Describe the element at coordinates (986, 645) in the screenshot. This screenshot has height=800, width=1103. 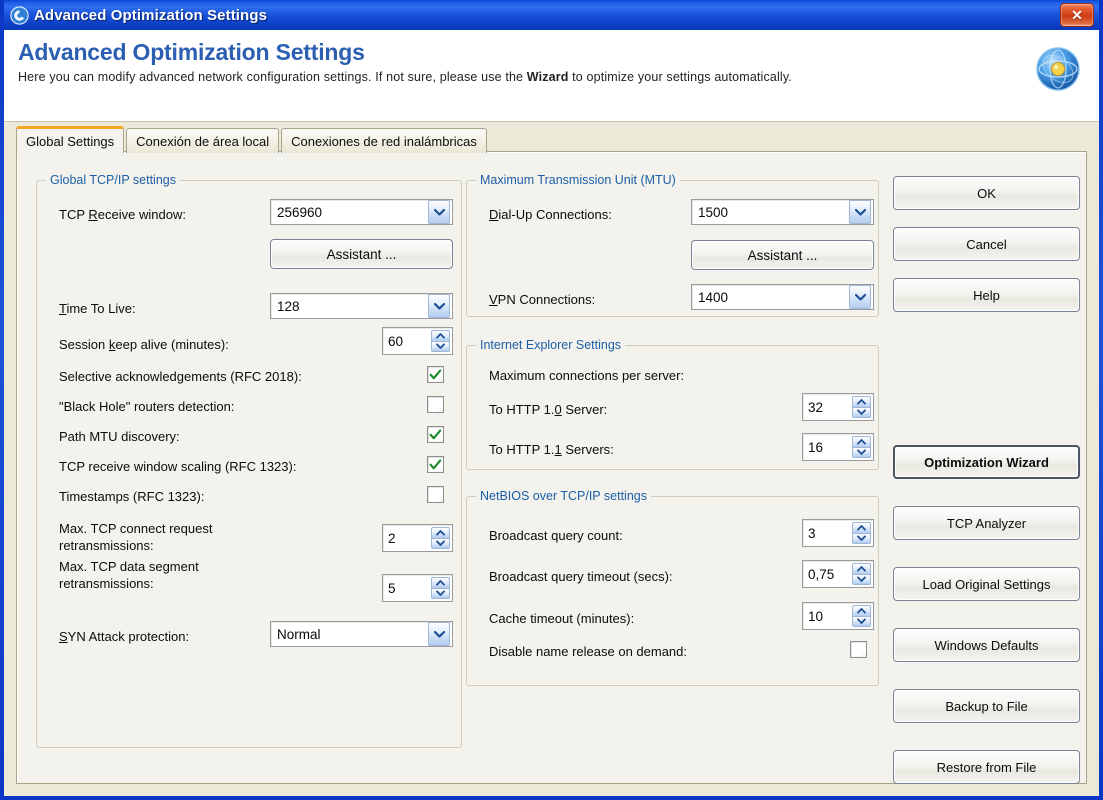
I see `windows-defaults-button: Windows Defaults` at that location.